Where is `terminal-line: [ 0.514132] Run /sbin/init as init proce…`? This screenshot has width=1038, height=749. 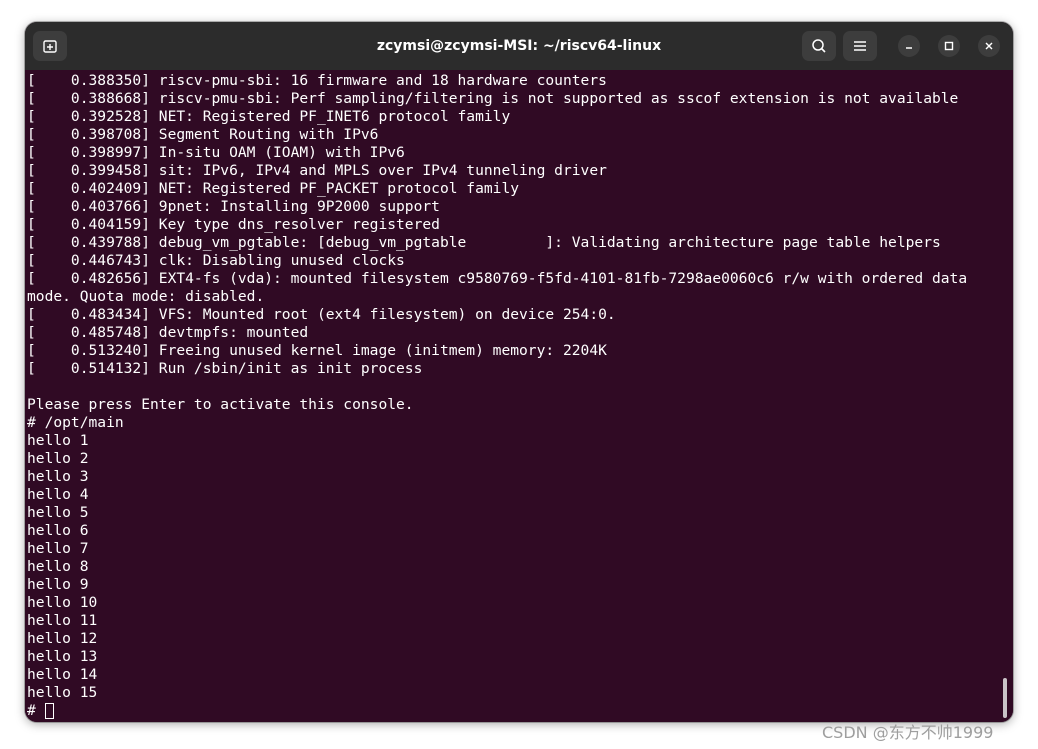 terminal-line: [ 0.514132] Run /sbin/init as init proce… is located at coordinates (225, 368).